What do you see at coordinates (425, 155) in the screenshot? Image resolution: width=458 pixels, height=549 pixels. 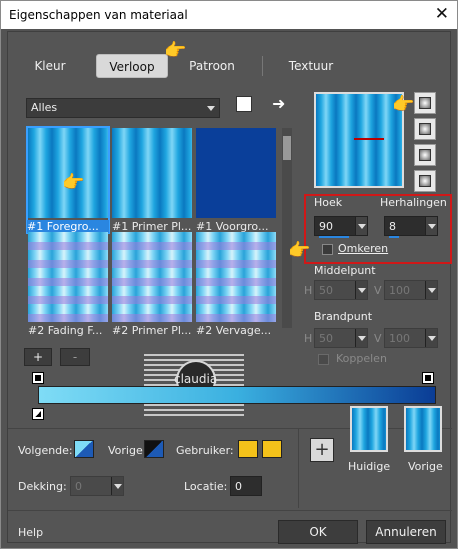 I see `style-sunburst-button` at bounding box center [425, 155].